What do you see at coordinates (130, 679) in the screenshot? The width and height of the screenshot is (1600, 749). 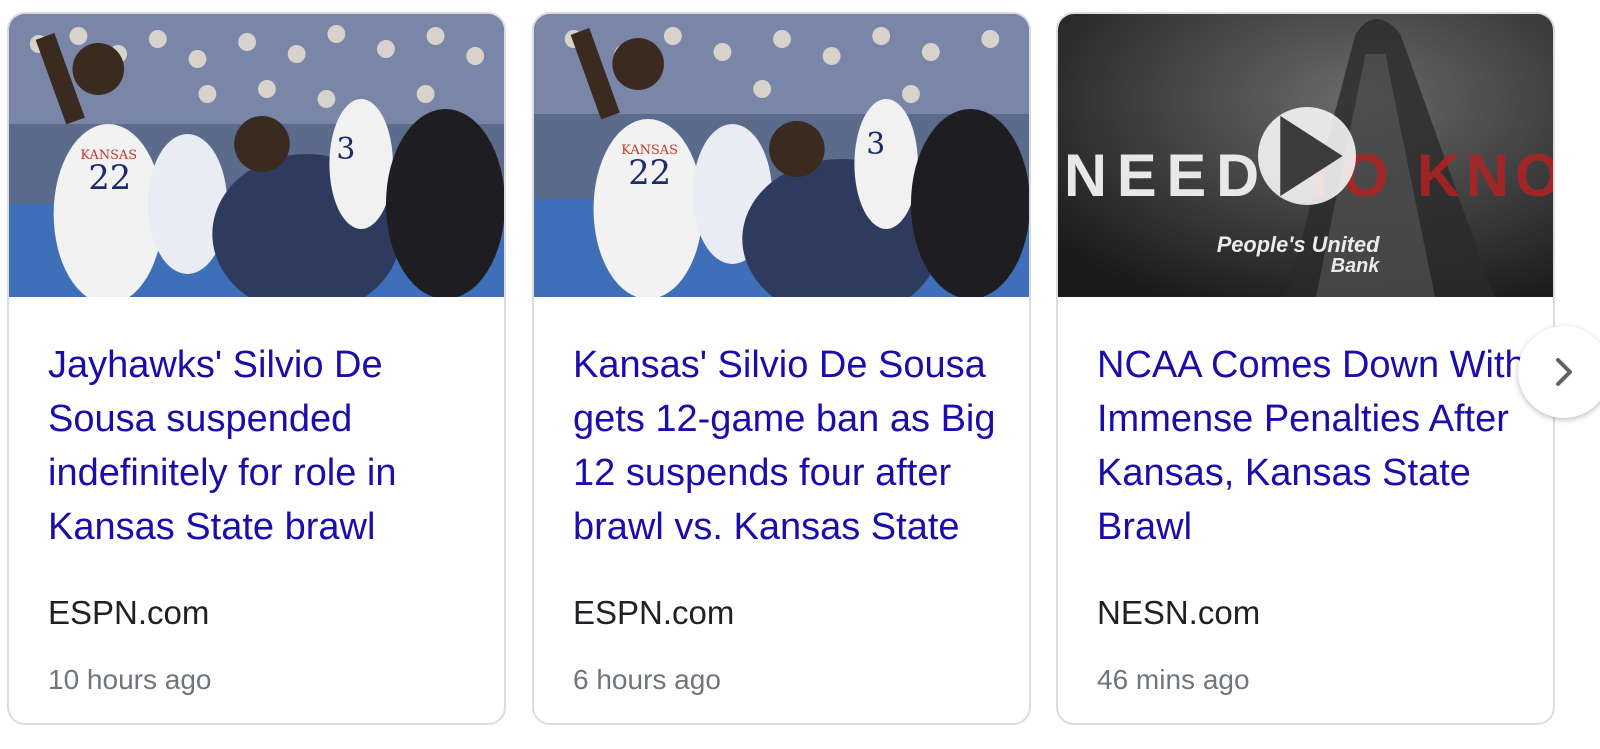 I see `news-timestamp: 10 hours ago` at bounding box center [130, 679].